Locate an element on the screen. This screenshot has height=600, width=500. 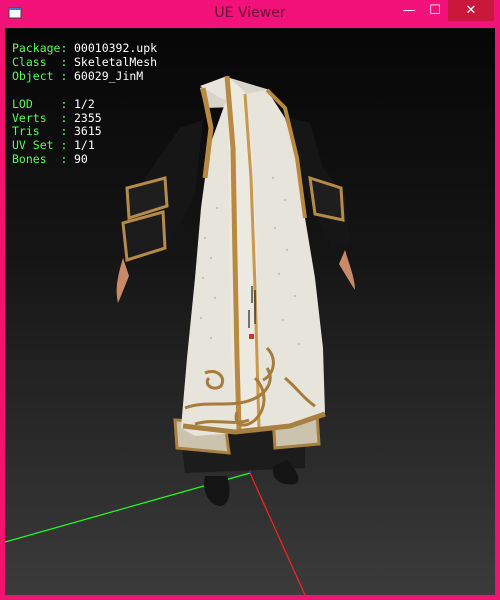
maximize-button: ☐ is located at coordinates (435, 10).